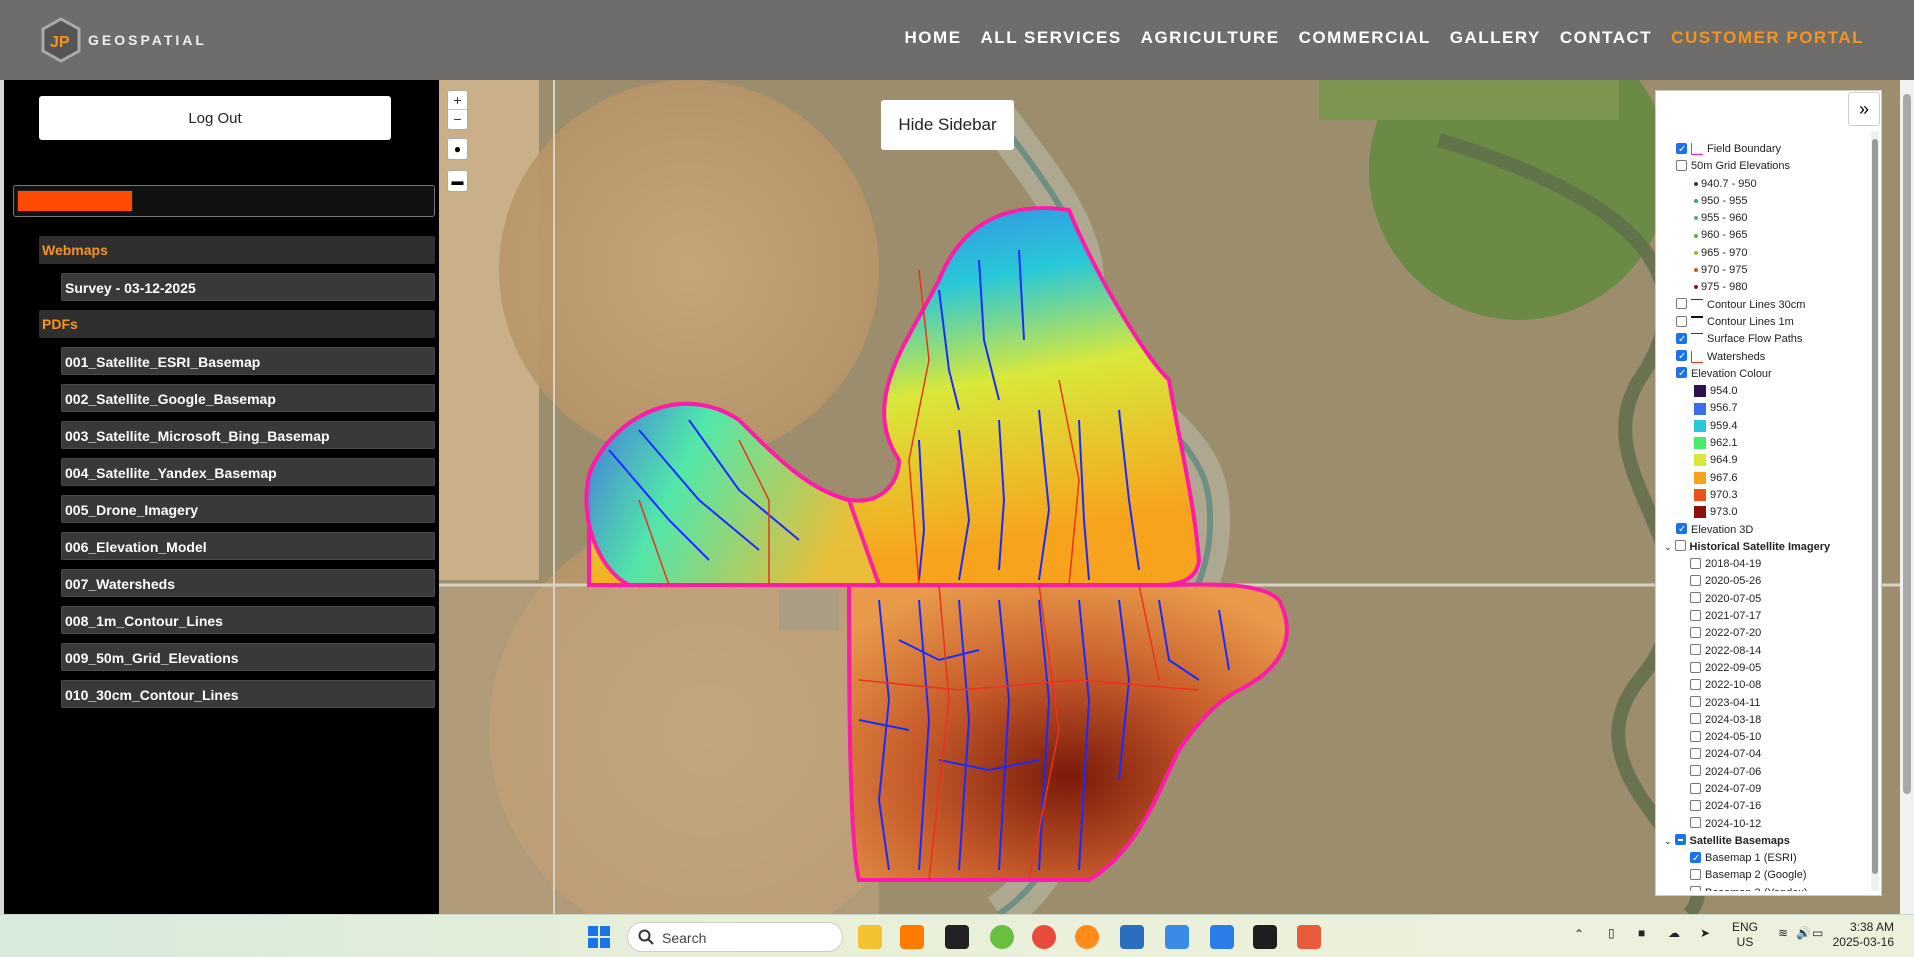 The width and height of the screenshot is (1914, 957). What do you see at coordinates (1761, 478) in the screenshot?
I see `elevation-stop-item: 967.6` at bounding box center [1761, 478].